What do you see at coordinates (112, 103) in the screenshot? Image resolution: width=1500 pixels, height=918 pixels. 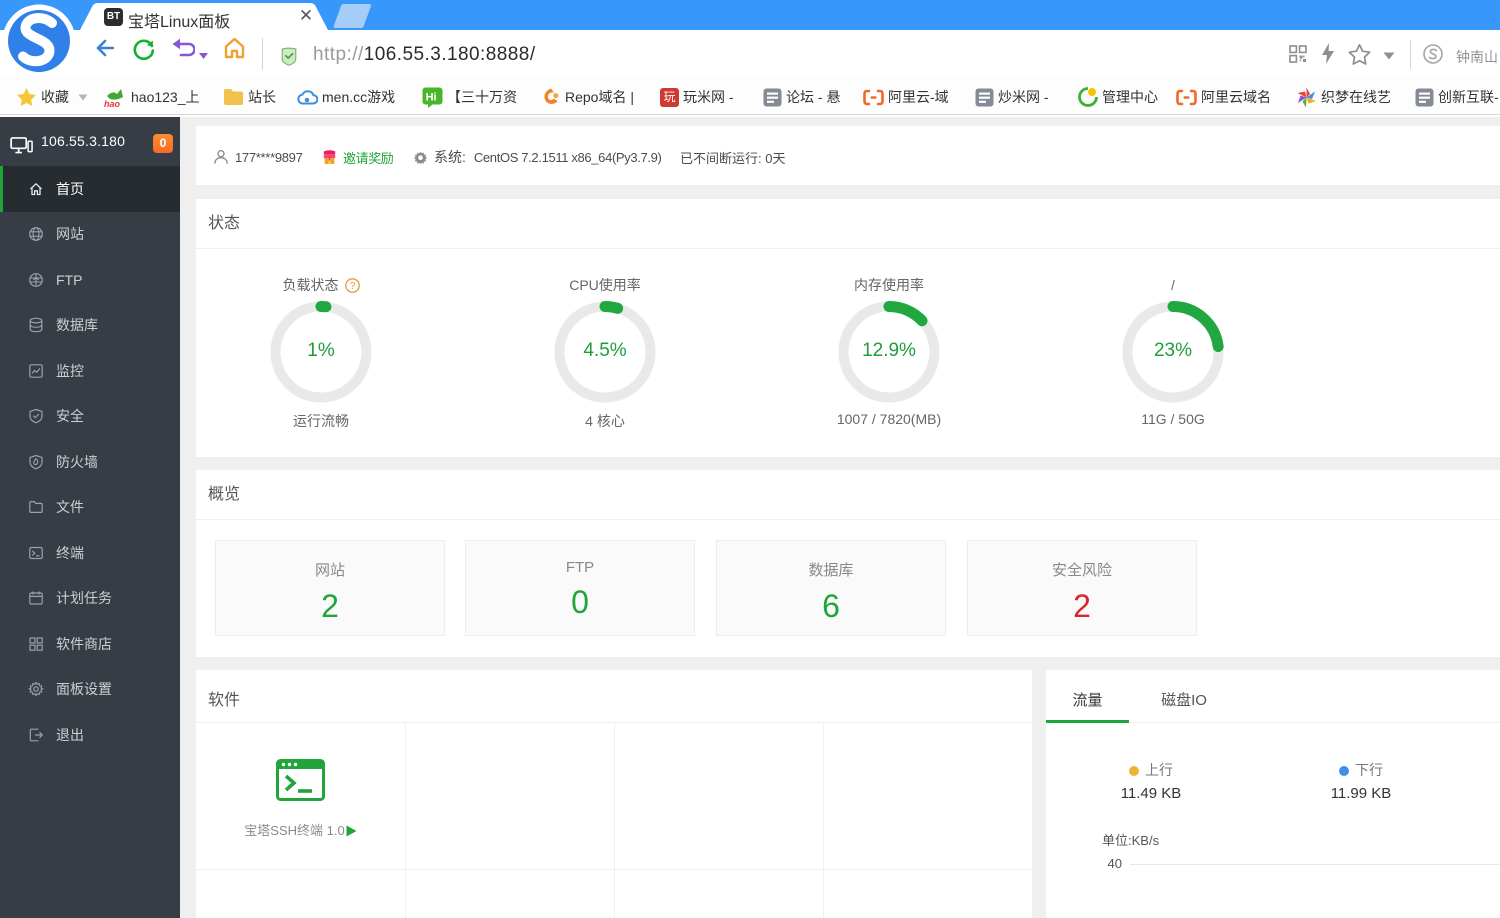 I see `svg-text: hao` at bounding box center [112, 103].